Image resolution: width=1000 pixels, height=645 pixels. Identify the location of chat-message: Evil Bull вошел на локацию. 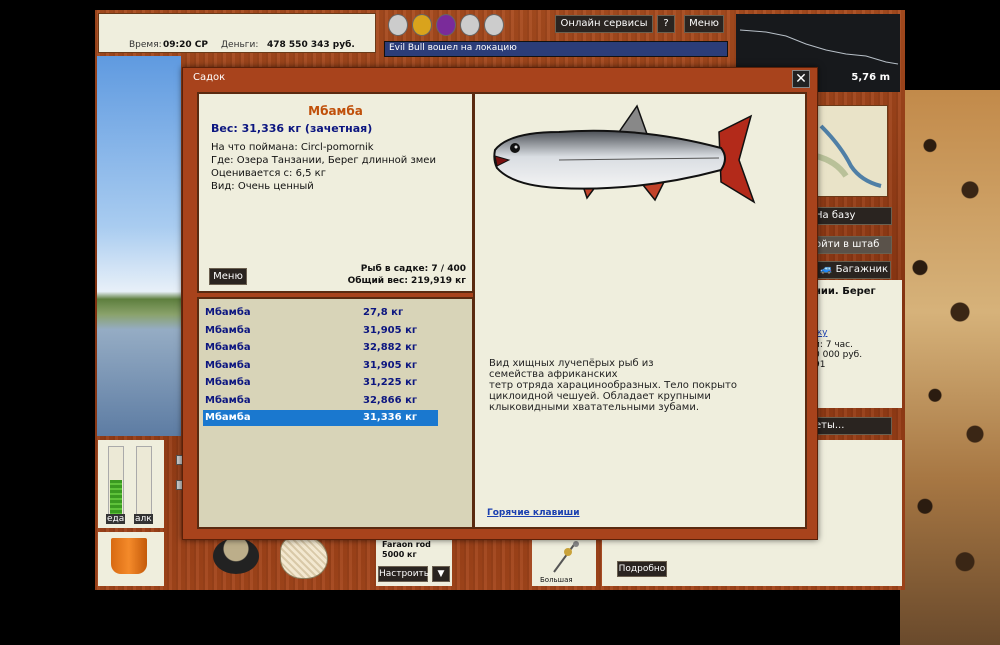
(453, 48).